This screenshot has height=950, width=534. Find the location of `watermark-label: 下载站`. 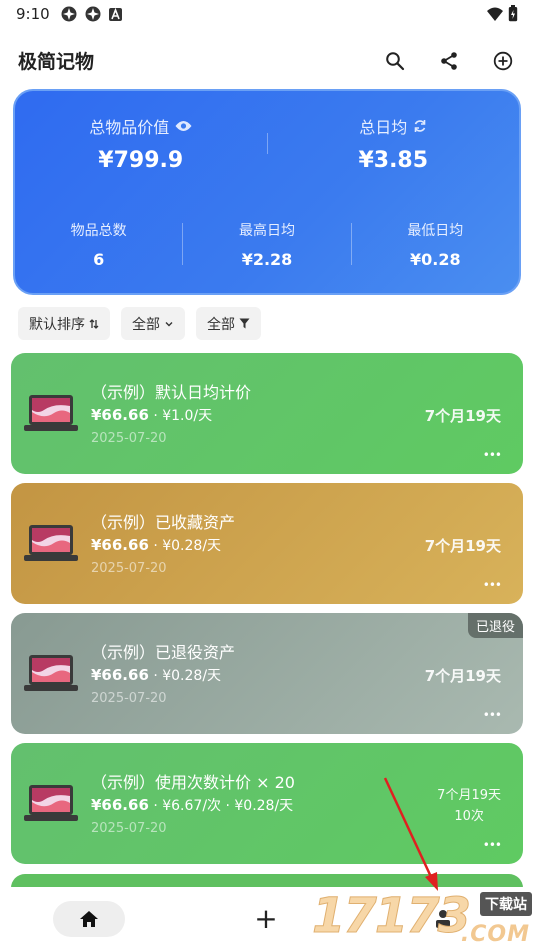

watermark-label: 下载站 is located at coordinates (506, 904).